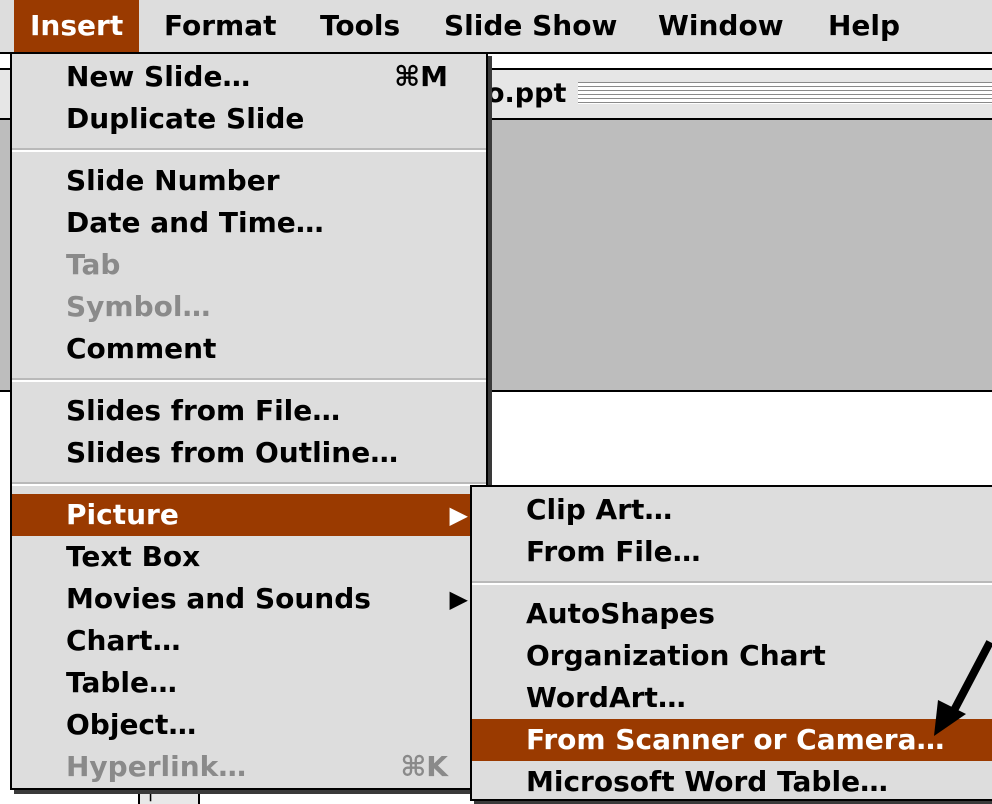 This screenshot has width=992, height=804. Describe the element at coordinates (122, 514) in the screenshot. I see `menu-item-label: Picture` at that location.